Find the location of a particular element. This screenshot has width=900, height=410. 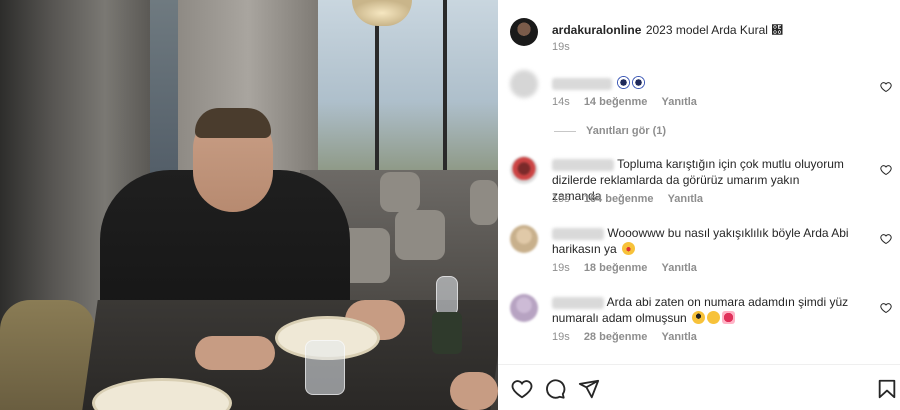

comment-icon is located at coordinates (555, 389).